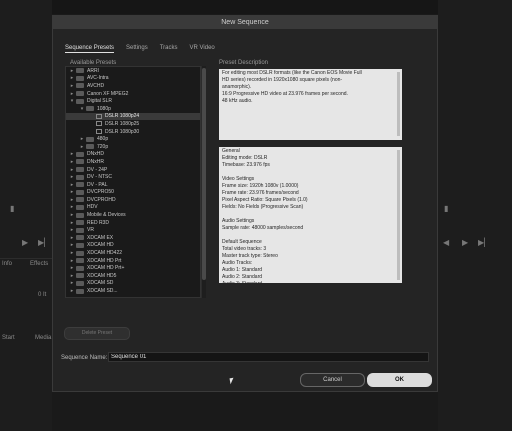 The height and width of the screenshot is (431, 512). Describe the element at coordinates (133, 230) in the screenshot. I see `preset-folder: ▸ VR` at that location.